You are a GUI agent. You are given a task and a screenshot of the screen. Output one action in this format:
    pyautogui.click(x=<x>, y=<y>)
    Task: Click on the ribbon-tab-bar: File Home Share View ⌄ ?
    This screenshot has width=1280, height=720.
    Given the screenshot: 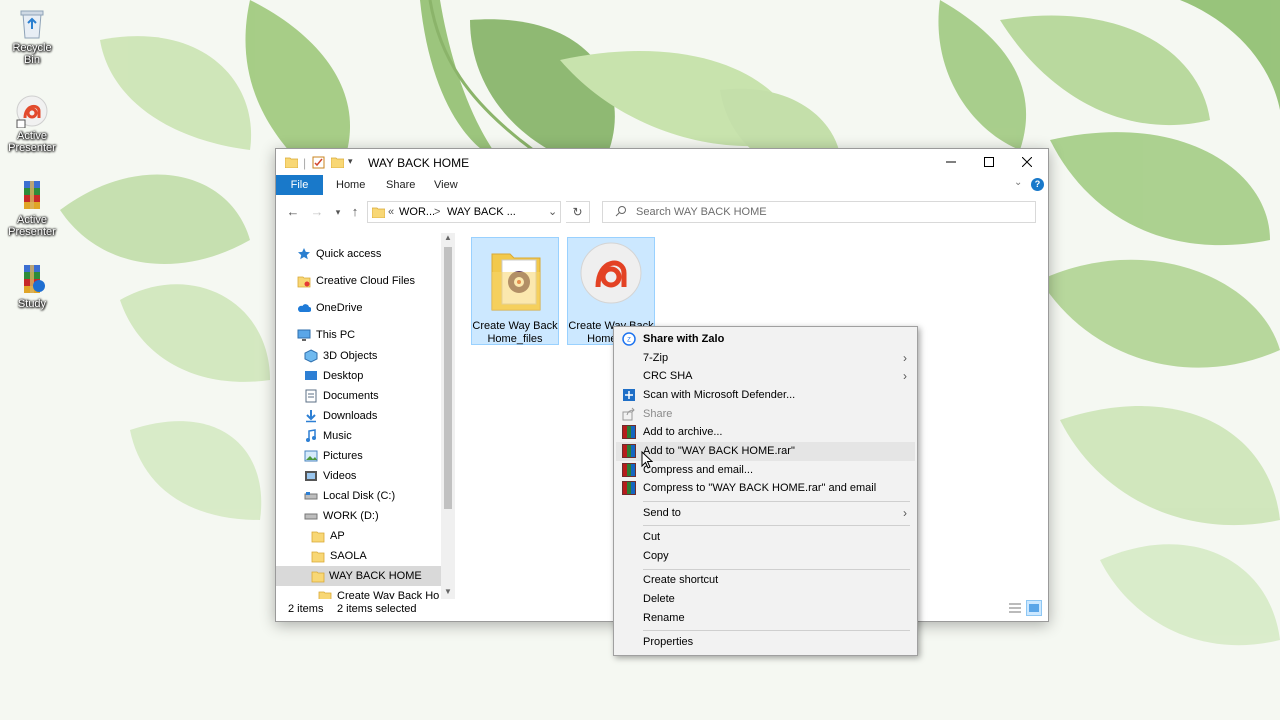 What is the action you would take?
    pyautogui.click(x=662, y=185)
    